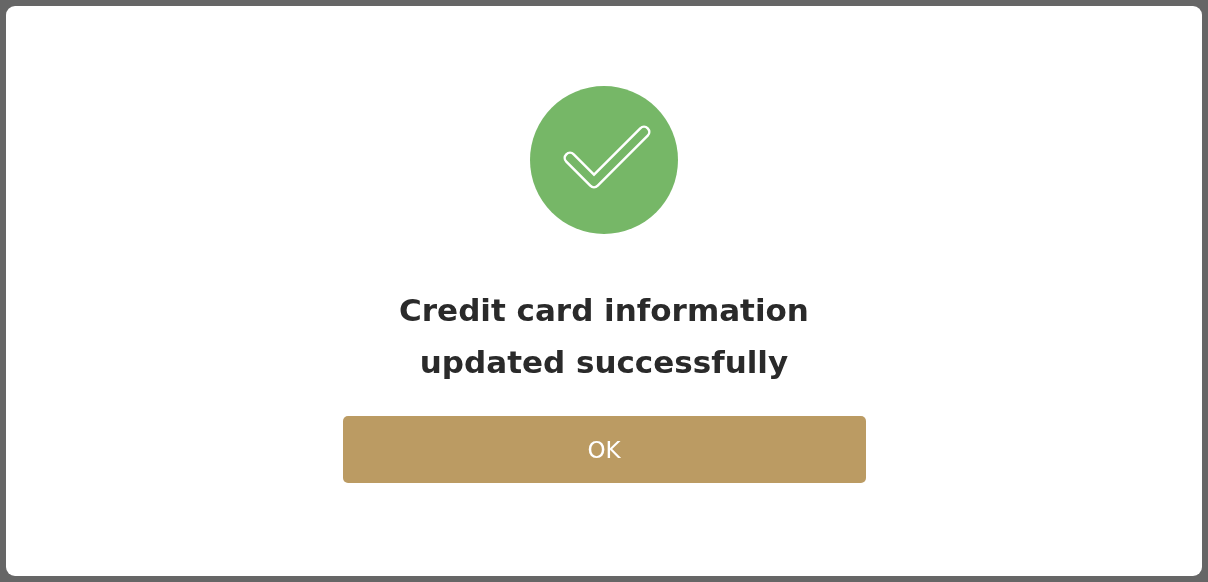 Image resolution: width=1208 pixels, height=582 pixels. I want to click on success-check-icon, so click(604, 160).